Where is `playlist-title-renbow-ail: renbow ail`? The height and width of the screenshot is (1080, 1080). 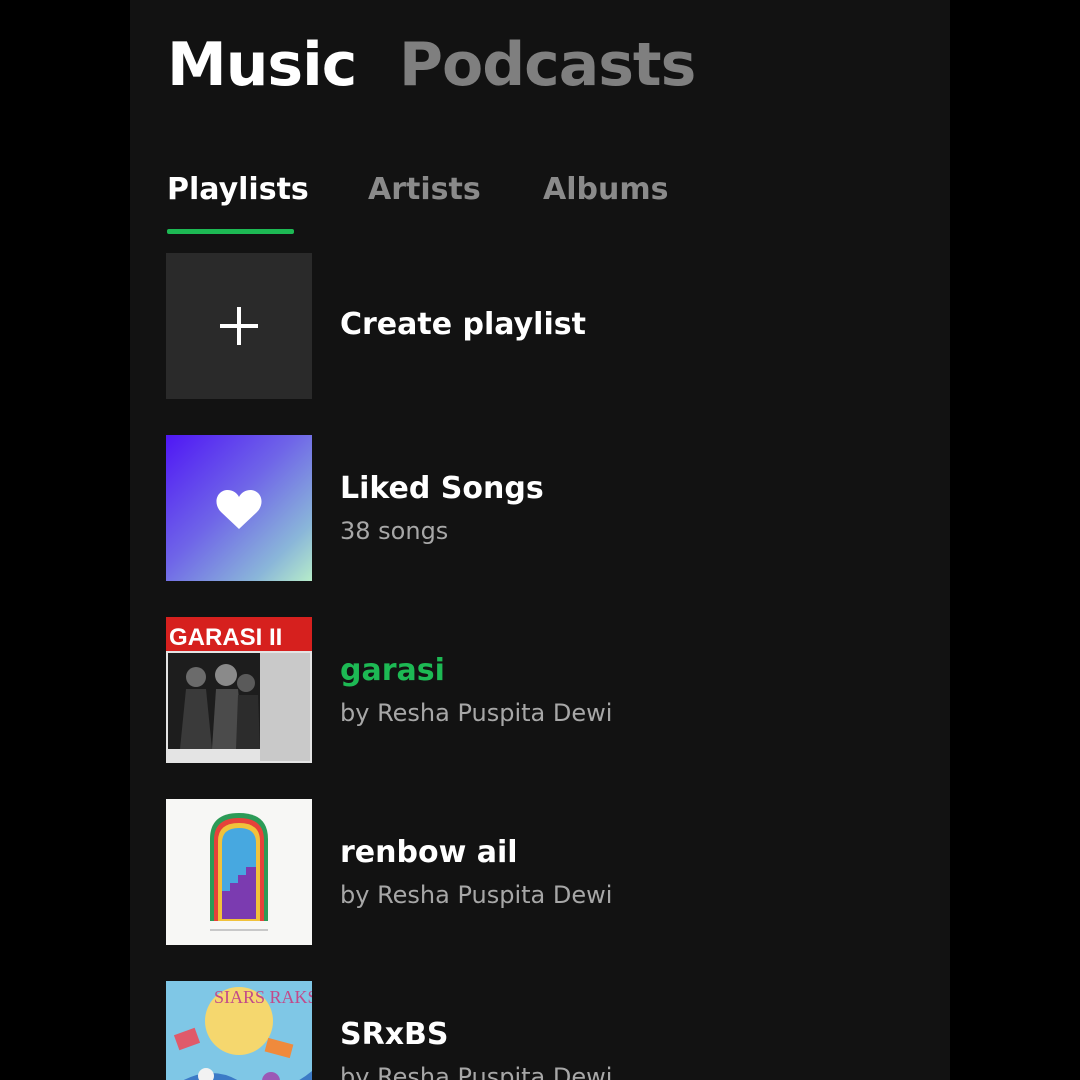 playlist-title-renbow-ail: renbow ail is located at coordinates (429, 852).